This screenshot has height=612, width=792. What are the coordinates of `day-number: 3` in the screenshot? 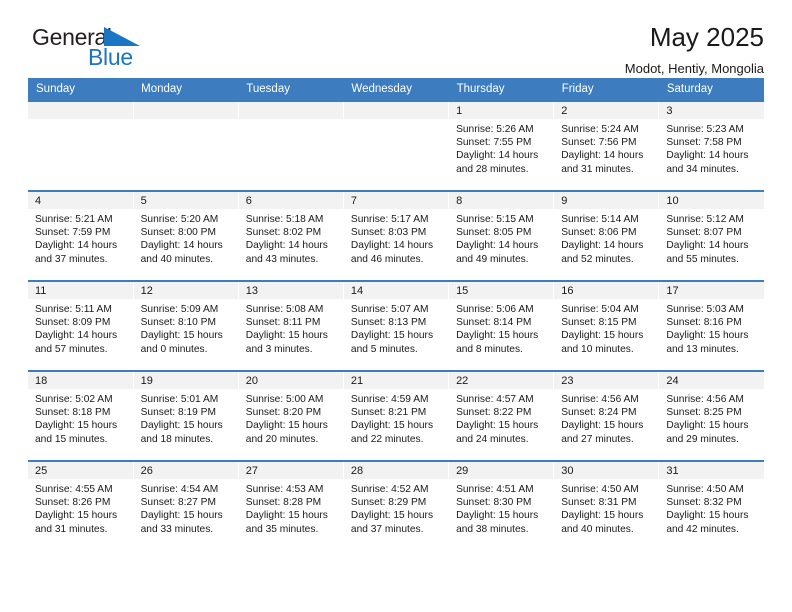 It's located at (711, 110).